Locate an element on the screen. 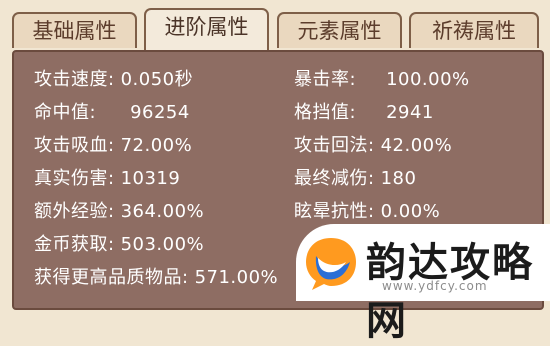 The height and width of the screenshot is (346, 550). stat-true-damage: 真实伤害: 10319 is located at coordinates (107, 177).